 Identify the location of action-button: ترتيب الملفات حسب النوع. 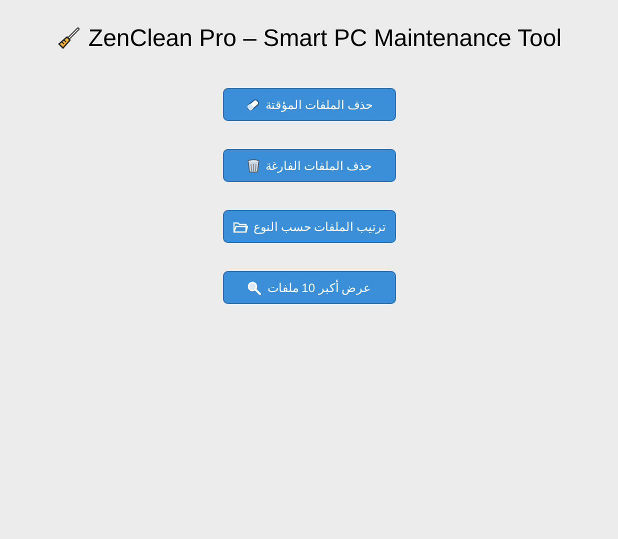
(309, 226).